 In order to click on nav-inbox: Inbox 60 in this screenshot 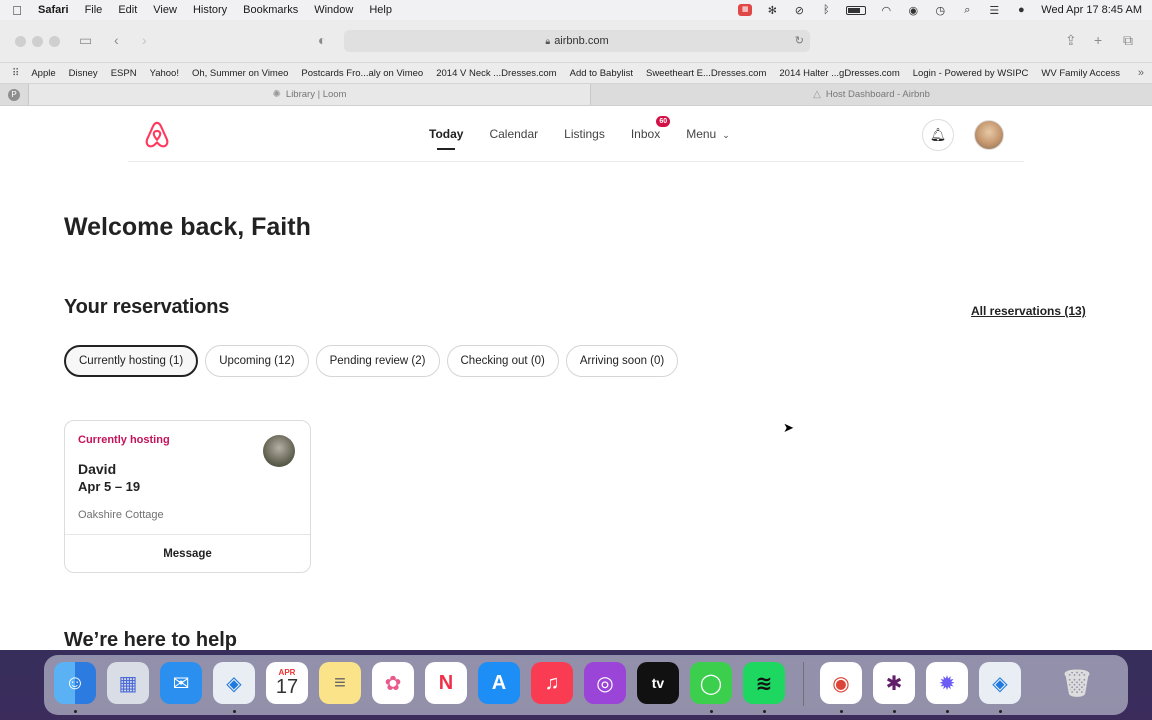, I will do `click(650, 128)`.